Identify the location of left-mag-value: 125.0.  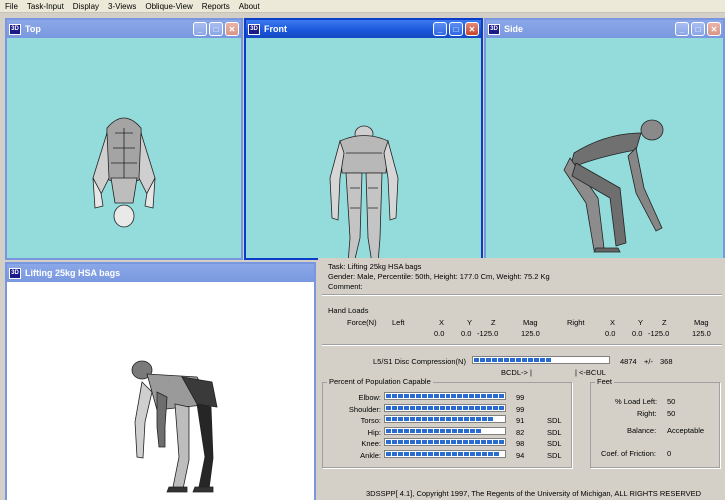
(530, 333).